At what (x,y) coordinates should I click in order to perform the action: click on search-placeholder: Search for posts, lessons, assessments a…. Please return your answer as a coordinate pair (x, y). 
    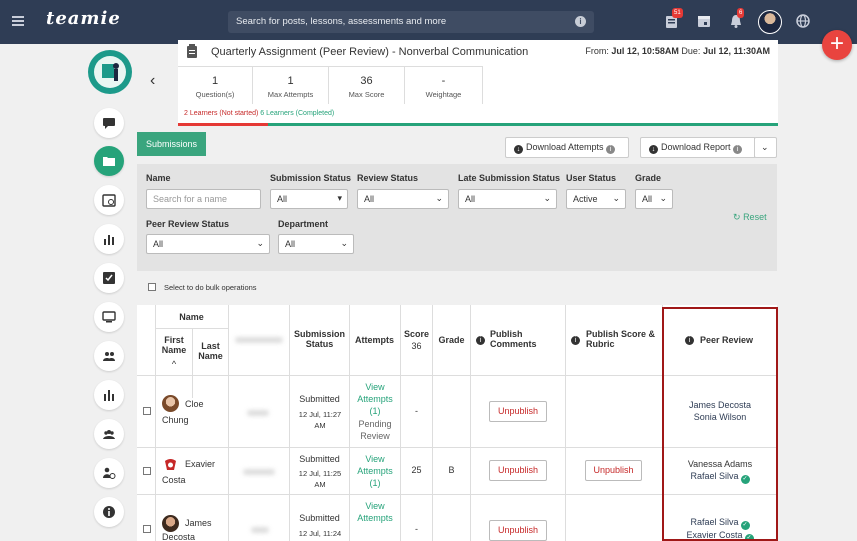
    Looking at the image, I should click on (341, 21).